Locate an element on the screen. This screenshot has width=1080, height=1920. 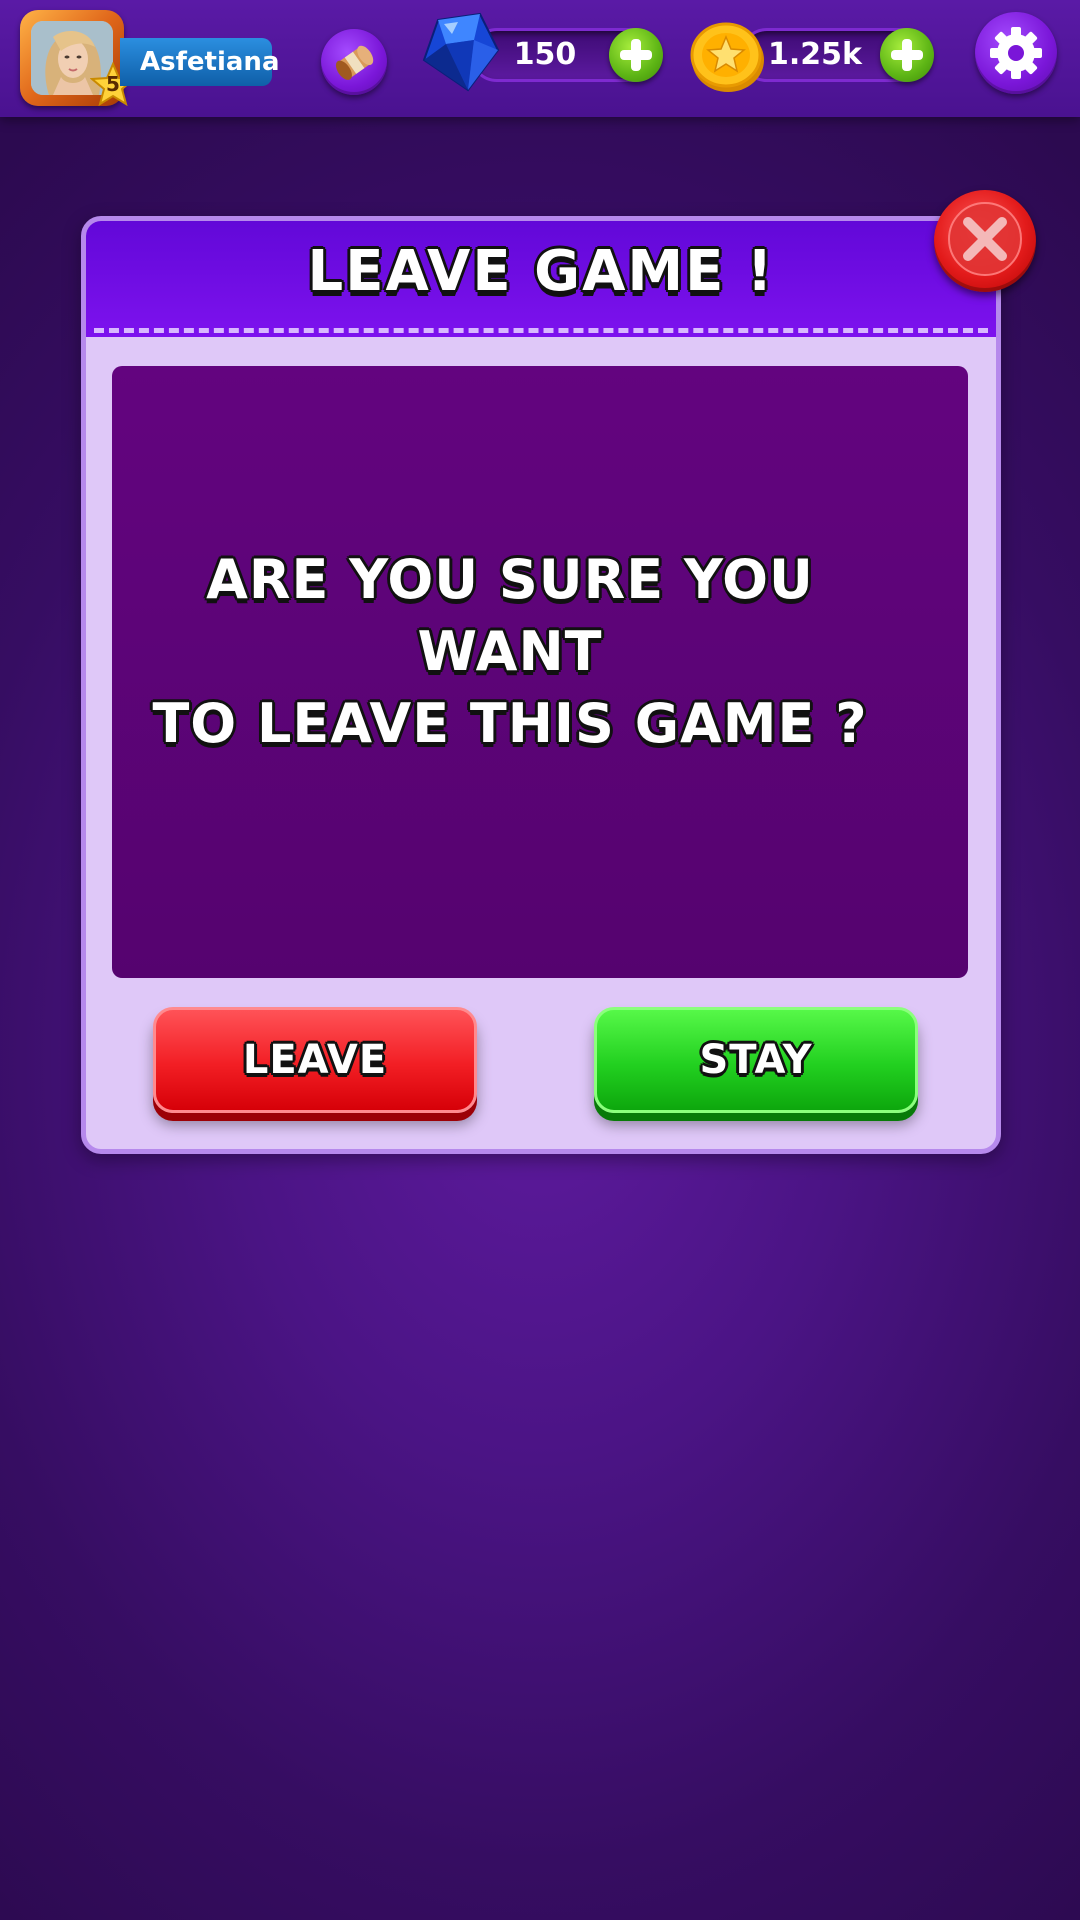
leave-button: LEAVE is located at coordinates (315, 1060).